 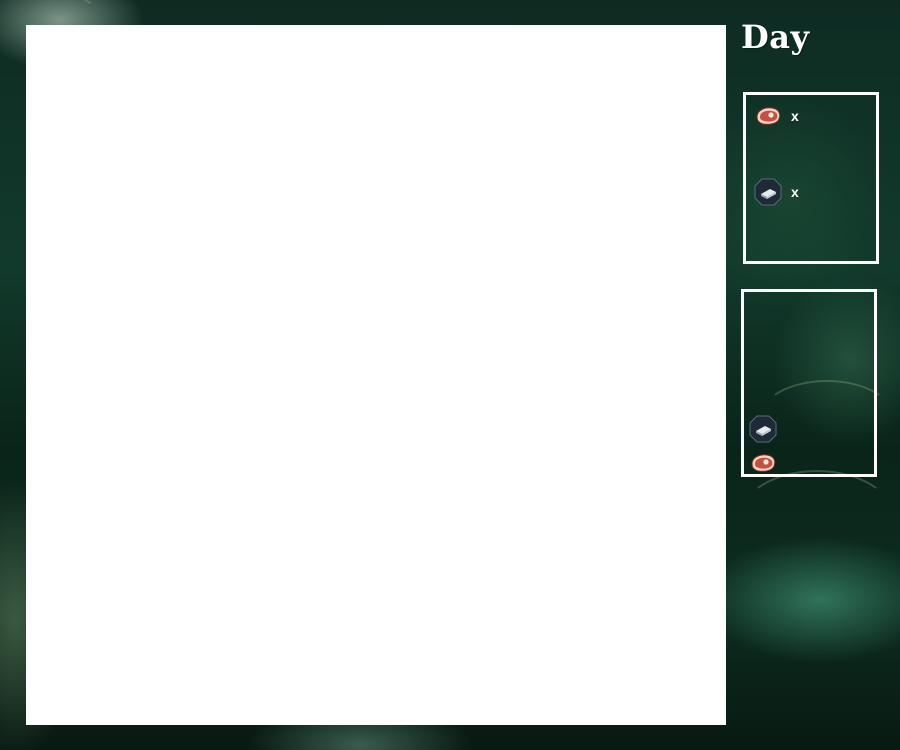 What do you see at coordinates (809, 383) in the screenshot?
I see `inventory-panel` at bounding box center [809, 383].